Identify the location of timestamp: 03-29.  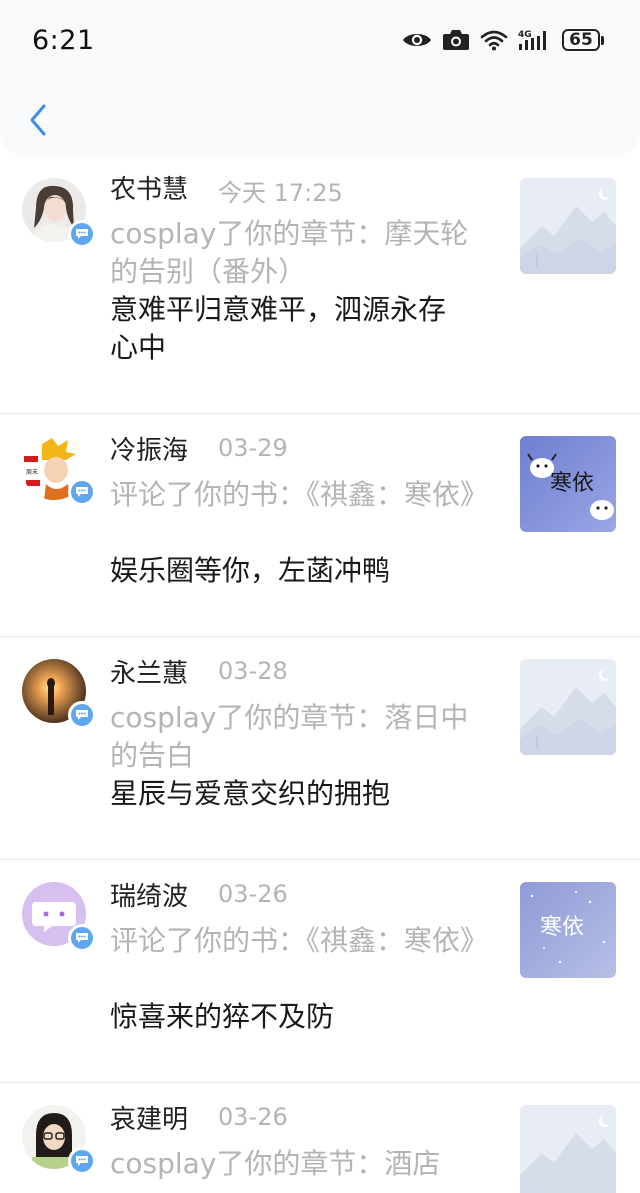
(253, 448).